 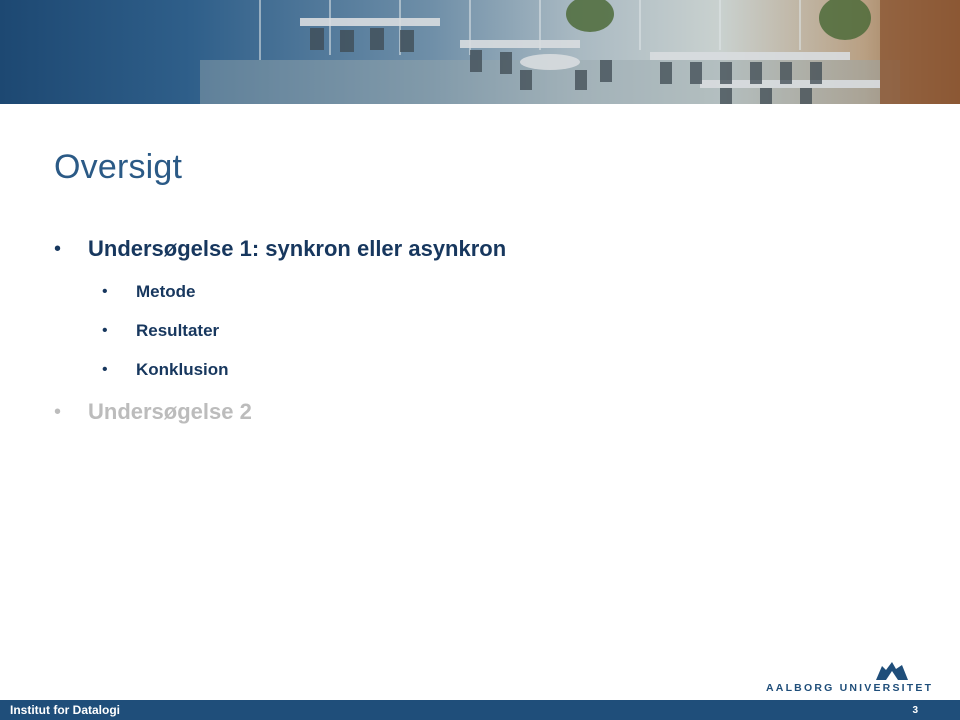 I want to click on footer-bar: Institut for Datalogi 3, so click(x=480, y=710).